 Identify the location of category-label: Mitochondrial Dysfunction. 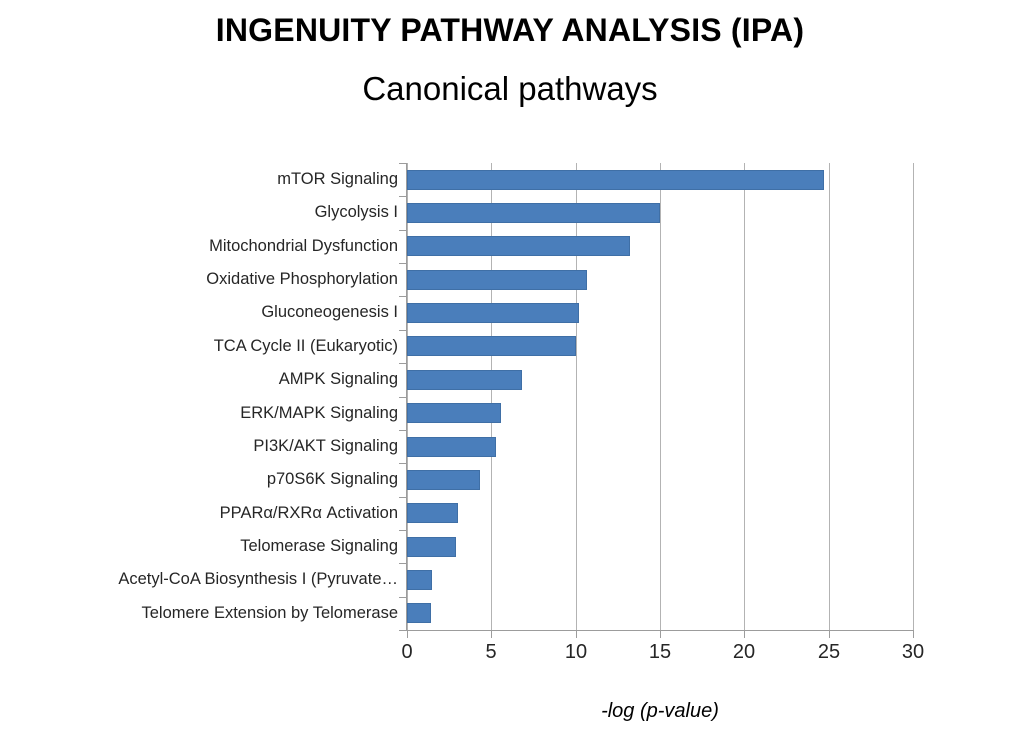
(303, 245).